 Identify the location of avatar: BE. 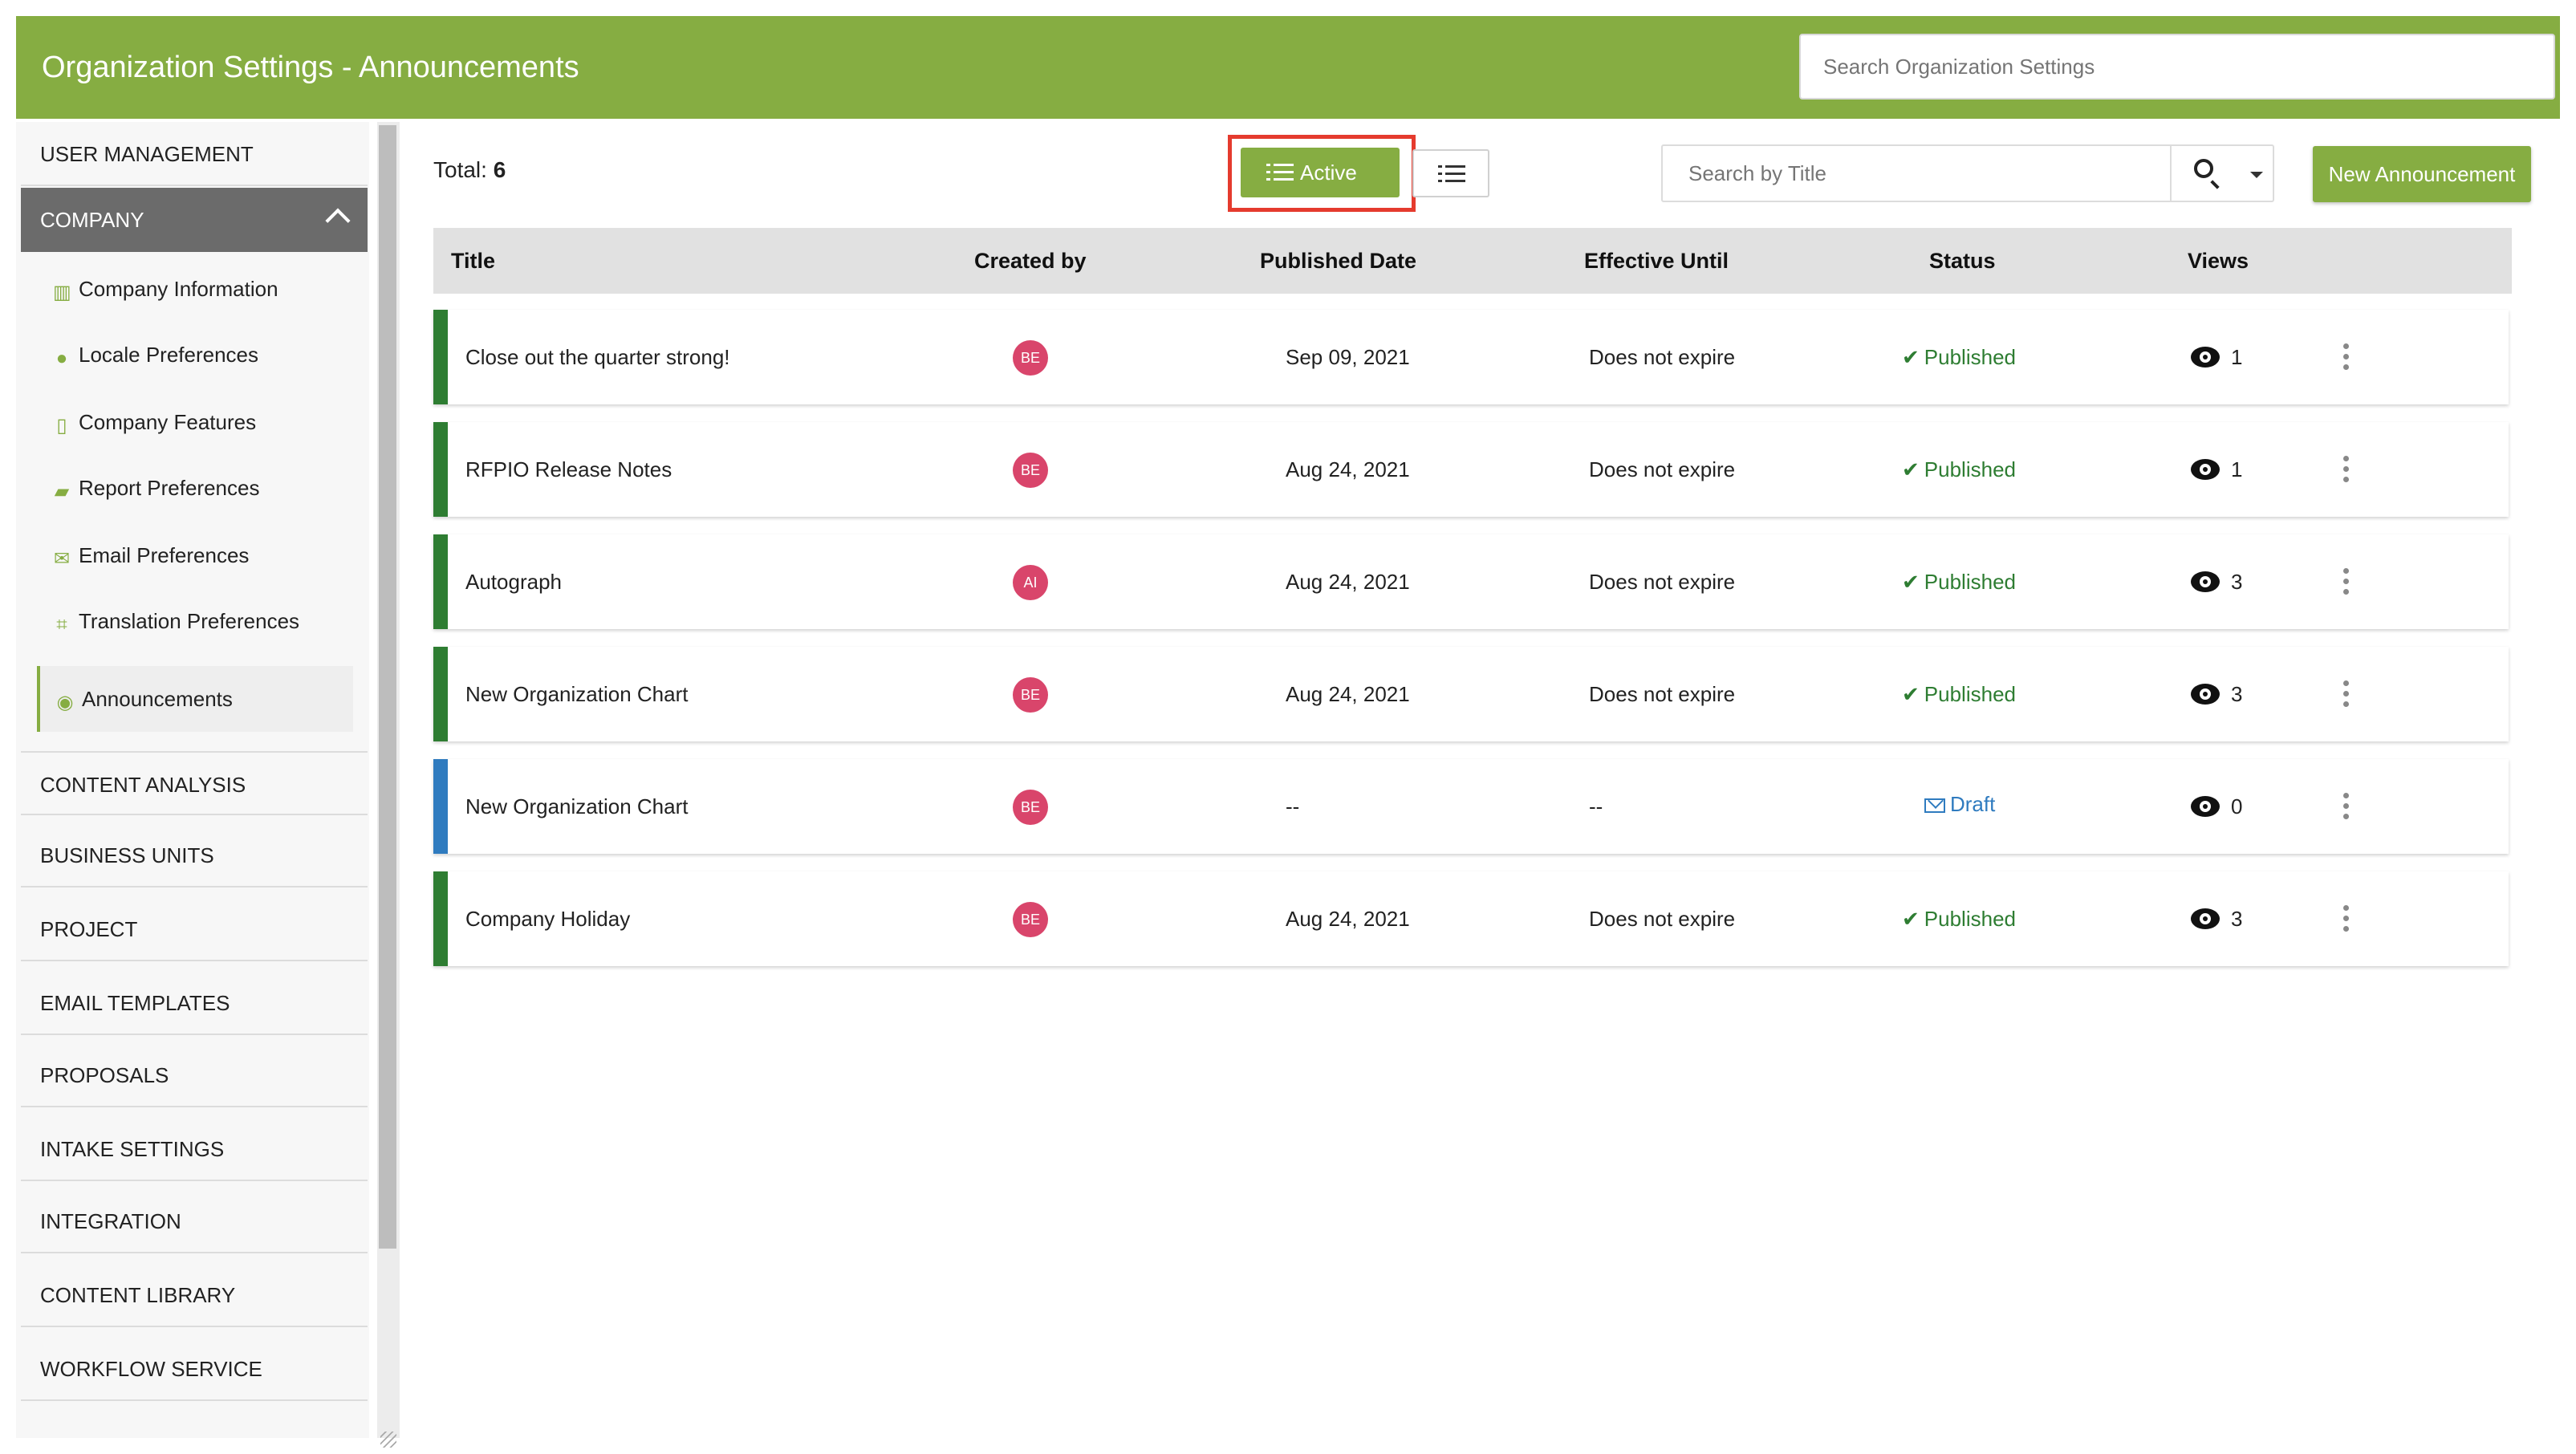
(1030, 920).